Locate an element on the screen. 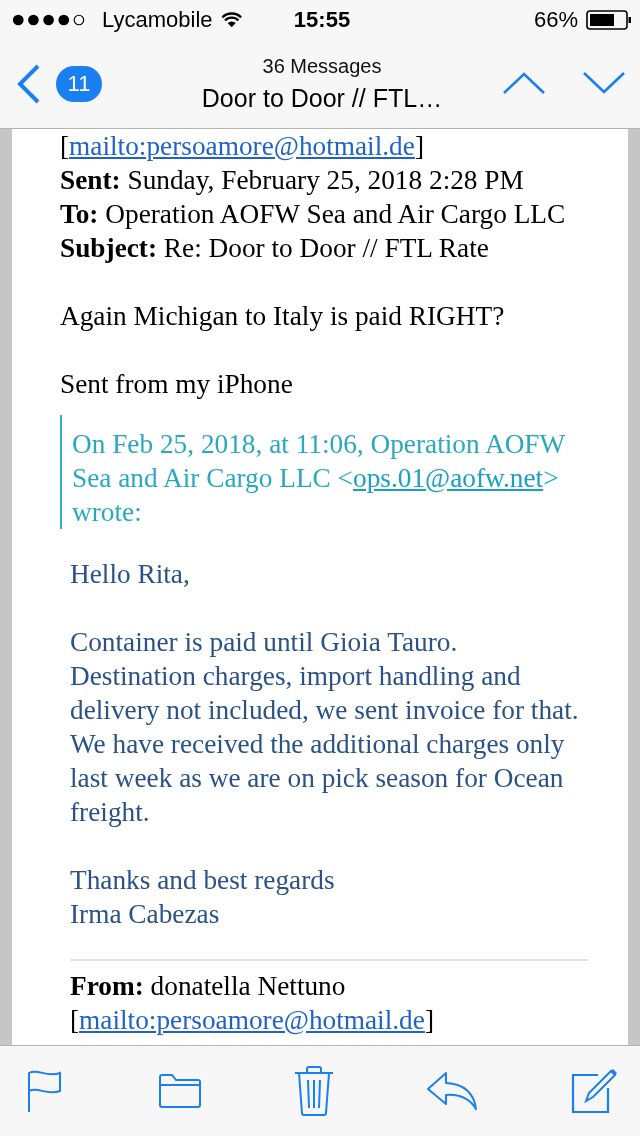 The width and height of the screenshot is (640, 1136). header-field: Subject: Re: Door to Door // FTL Rate is located at coordinates (324, 248).